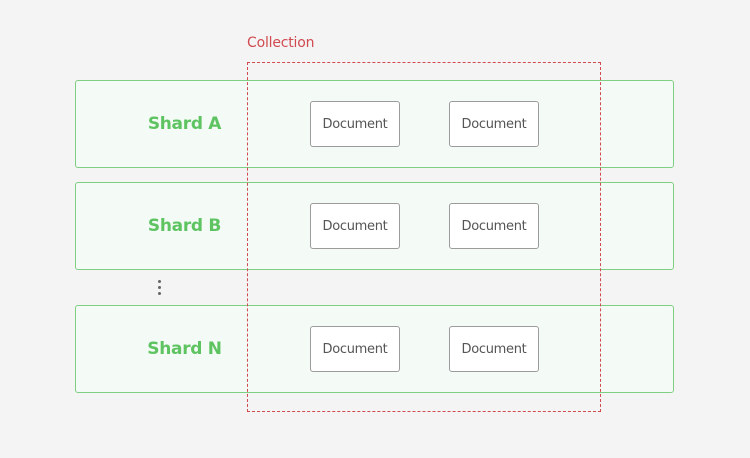 The width and height of the screenshot is (750, 458). I want to click on vertical-ellipsis-icon, so click(159, 289).